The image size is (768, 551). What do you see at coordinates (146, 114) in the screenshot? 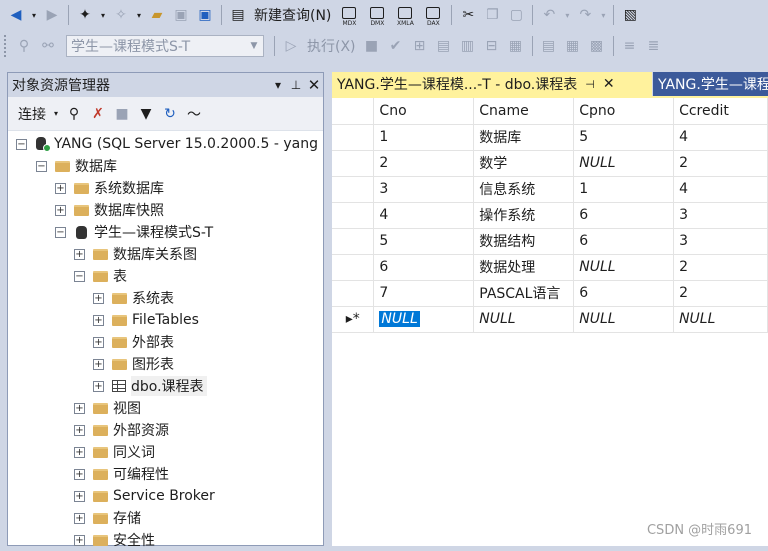
I see `filter-icon: ▼` at bounding box center [146, 114].